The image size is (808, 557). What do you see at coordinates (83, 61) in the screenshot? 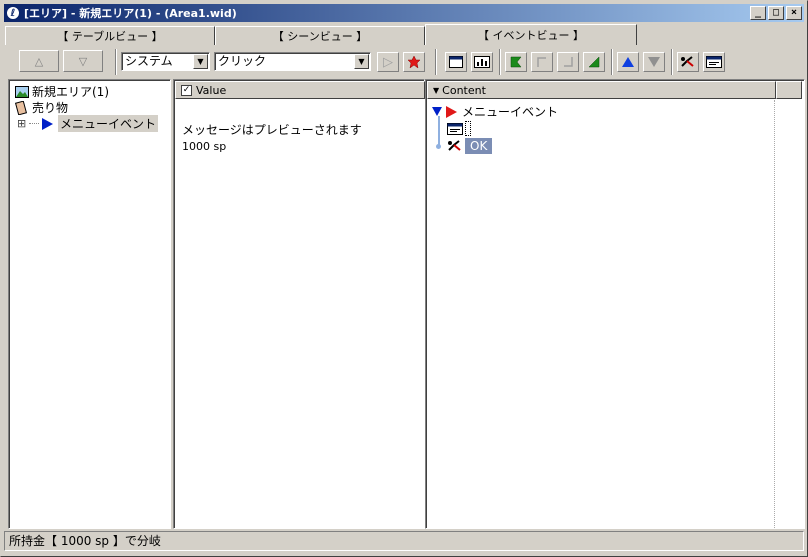
I see `move-down-button: ▽` at bounding box center [83, 61].